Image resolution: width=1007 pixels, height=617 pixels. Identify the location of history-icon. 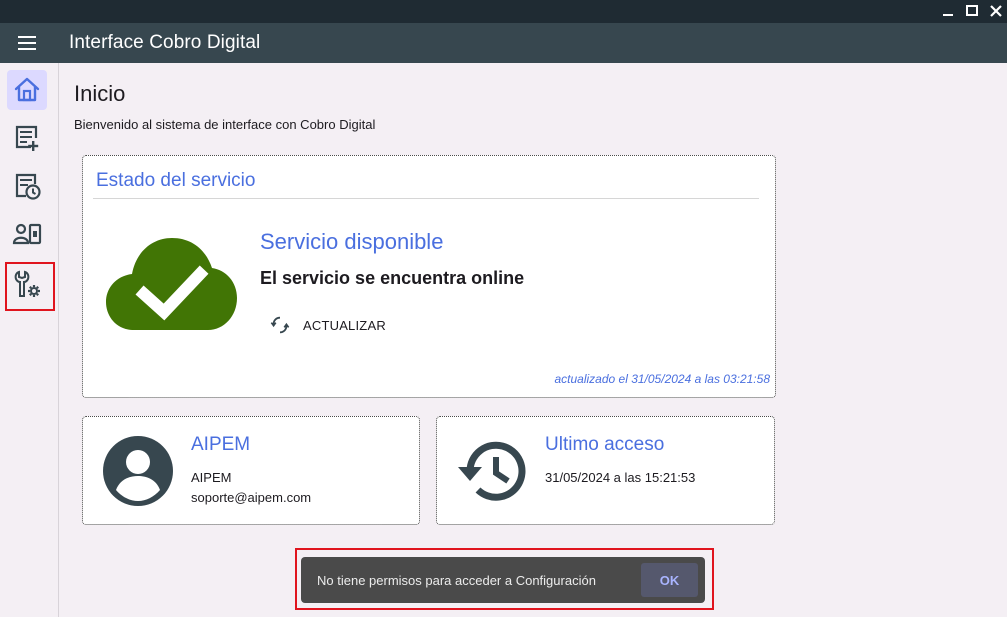
(492, 471).